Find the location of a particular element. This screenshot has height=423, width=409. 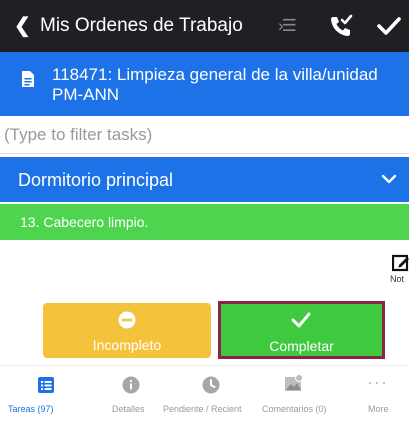

incomplete-button: Incompleto is located at coordinates (127, 330).